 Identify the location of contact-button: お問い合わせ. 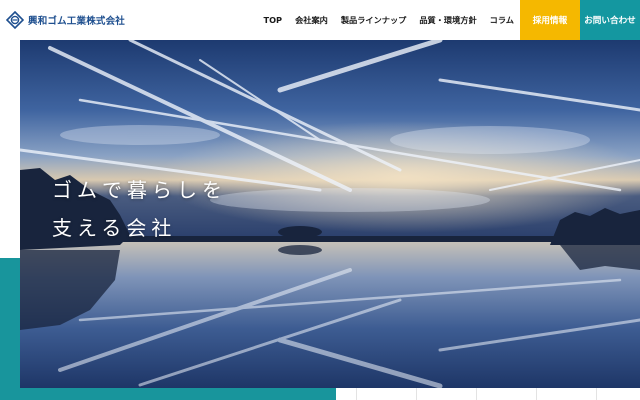
(610, 20).